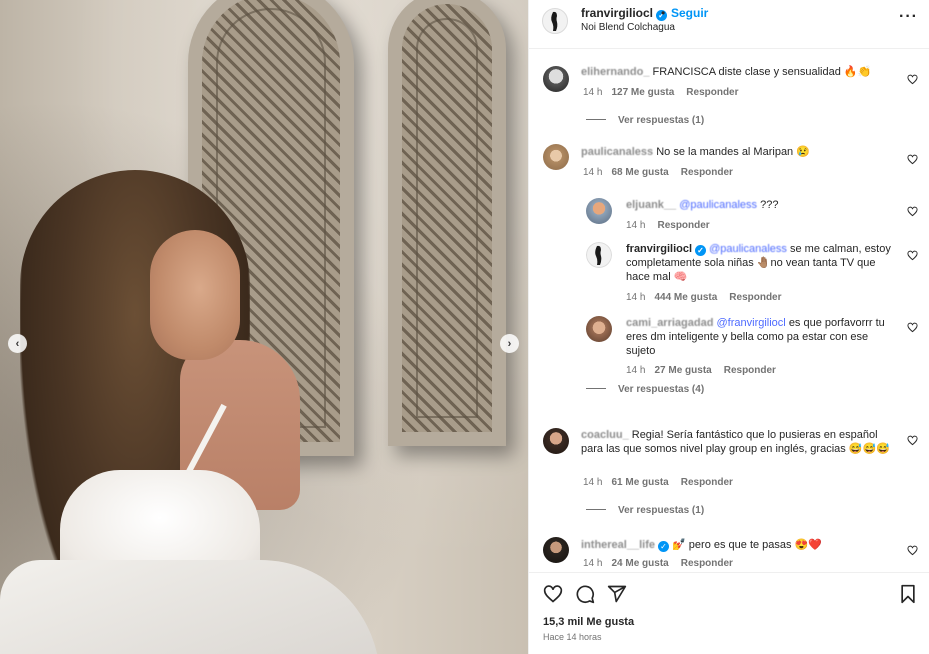 The width and height of the screenshot is (929, 654). What do you see at coordinates (572, 637) in the screenshot?
I see `post-timestamp: Hace 14 horas` at bounding box center [572, 637].